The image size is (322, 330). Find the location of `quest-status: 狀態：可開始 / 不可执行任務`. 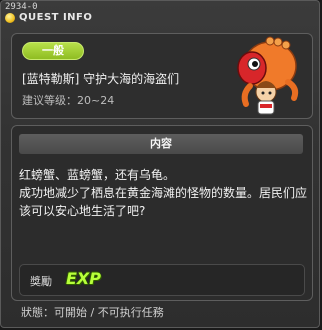

quest-status: 狀態：可開始 / 不可执行任務 is located at coordinates (92, 312).